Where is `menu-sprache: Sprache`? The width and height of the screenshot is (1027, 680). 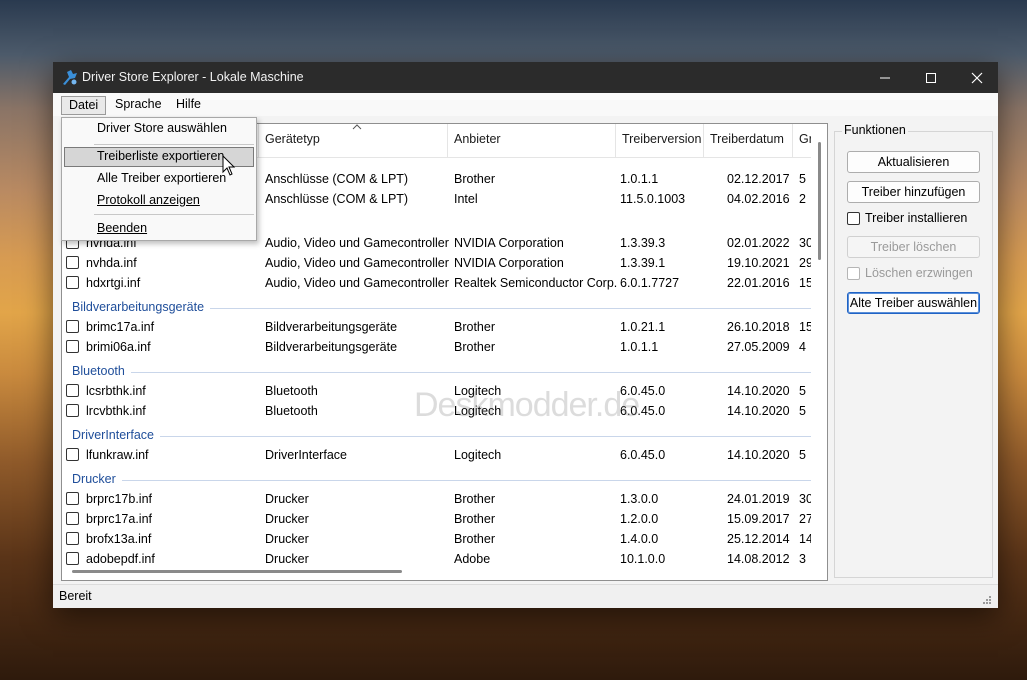
menu-sprache: Sprache is located at coordinates (138, 105).